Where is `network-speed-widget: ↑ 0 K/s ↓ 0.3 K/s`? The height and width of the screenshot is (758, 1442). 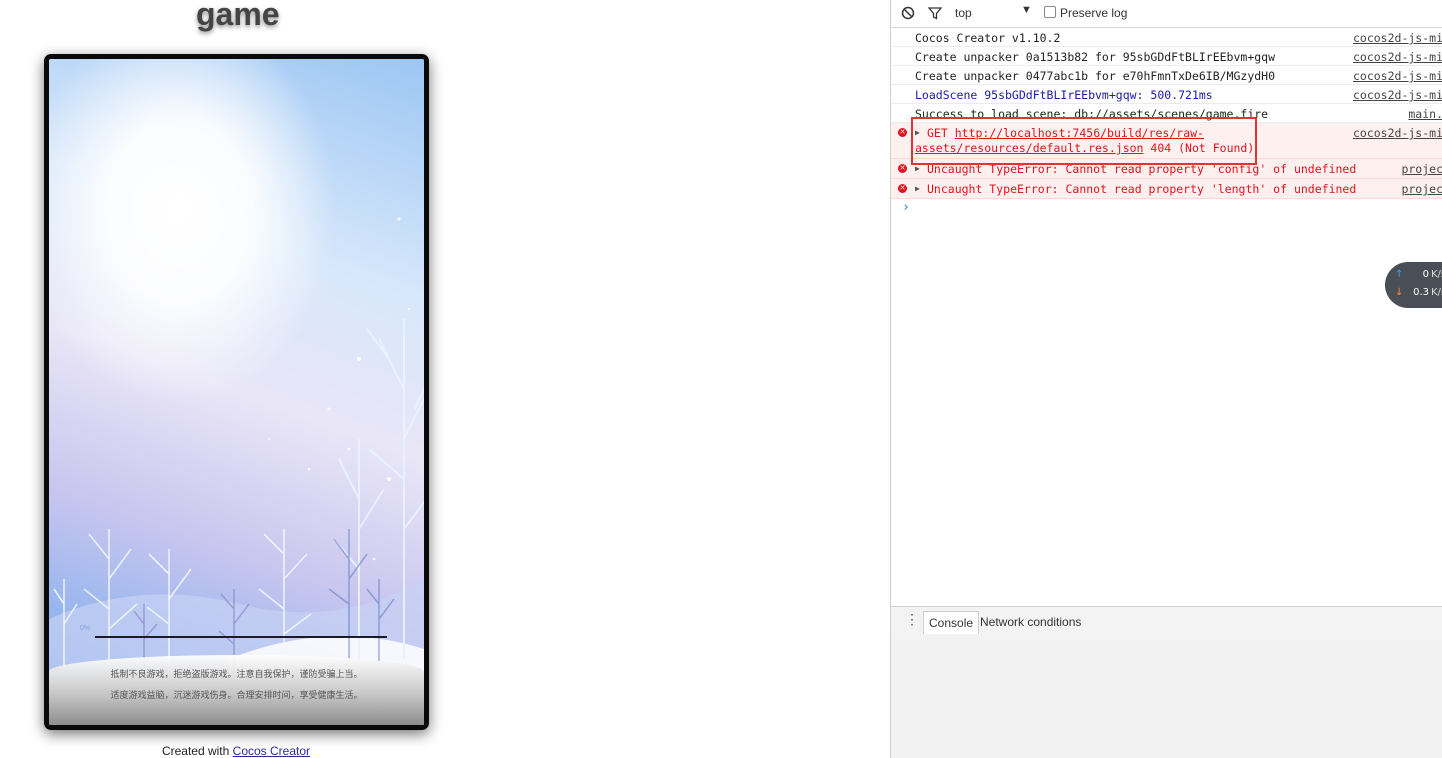
network-speed-widget: ↑ 0 K/s ↓ 0.3 K/s is located at coordinates (1413, 285).